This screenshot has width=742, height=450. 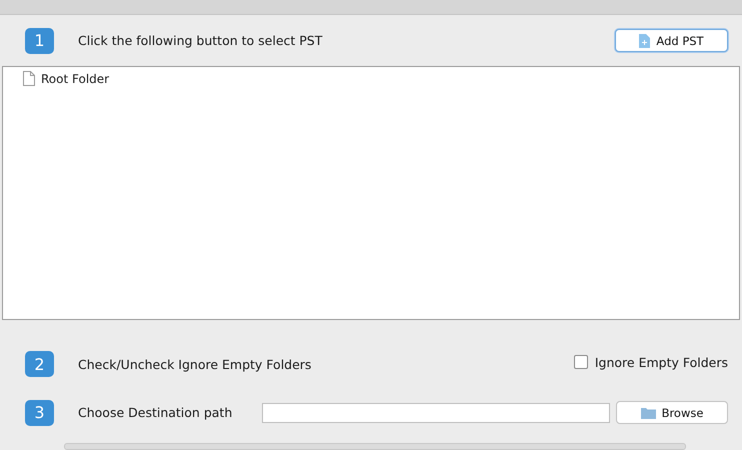 I want to click on destination-path-field, so click(x=436, y=412).